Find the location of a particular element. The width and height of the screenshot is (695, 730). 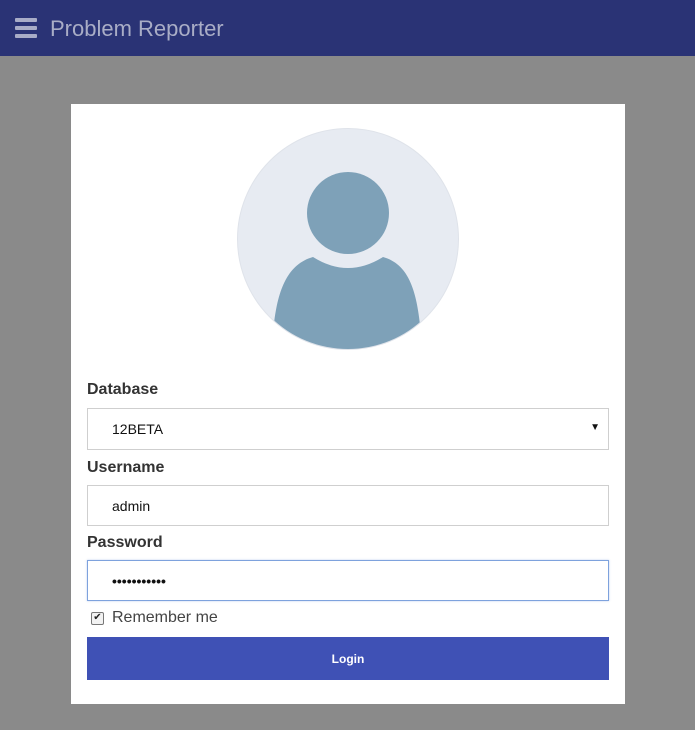

username-value: admin is located at coordinates (131, 505).